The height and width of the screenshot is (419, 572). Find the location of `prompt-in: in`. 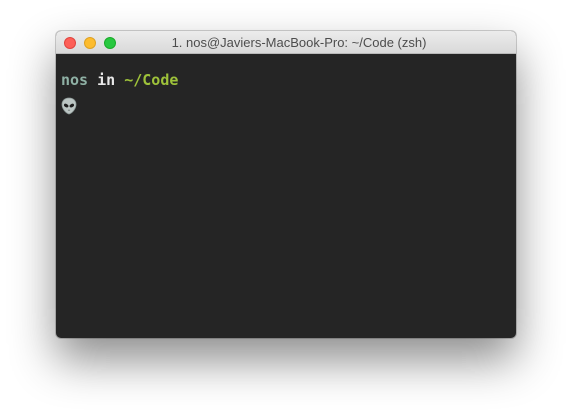

prompt-in: in is located at coordinates (106, 80).